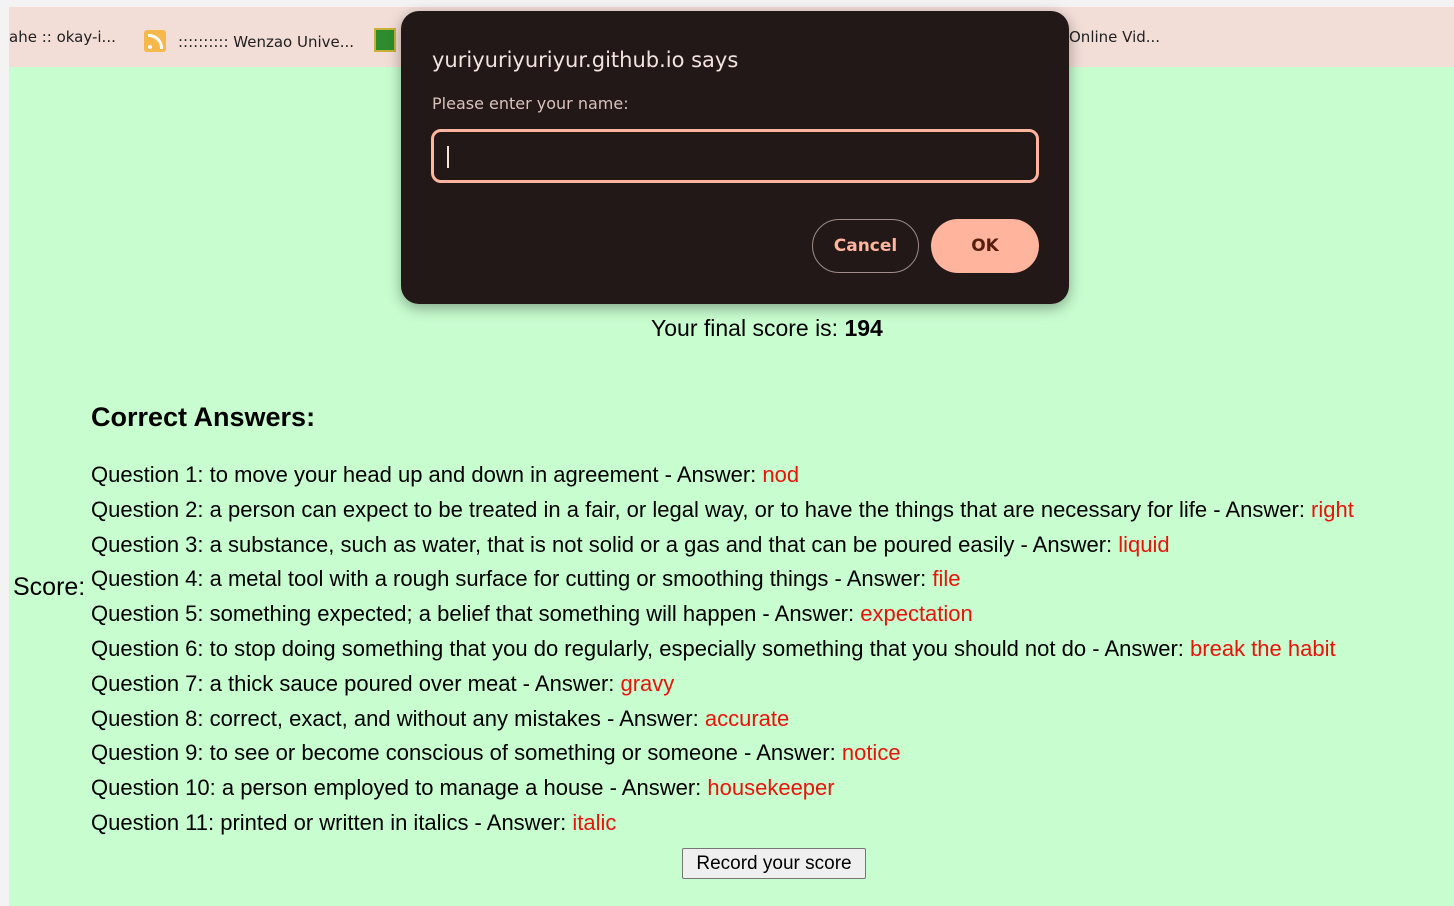 The height and width of the screenshot is (906, 1454). What do you see at coordinates (985, 246) in the screenshot?
I see `ok-button: OK` at bounding box center [985, 246].